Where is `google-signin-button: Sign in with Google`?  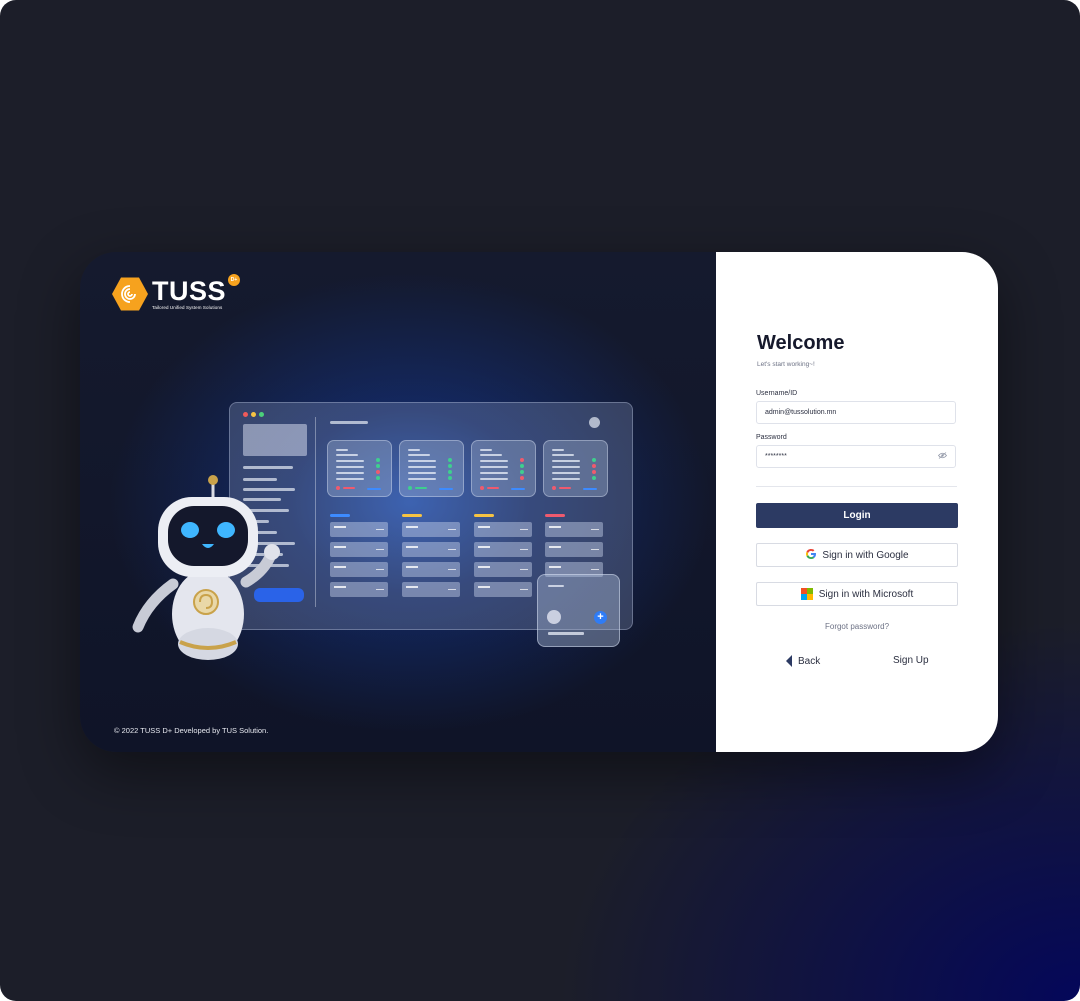 google-signin-button: Sign in with Google is located at coordinates (857, 555).